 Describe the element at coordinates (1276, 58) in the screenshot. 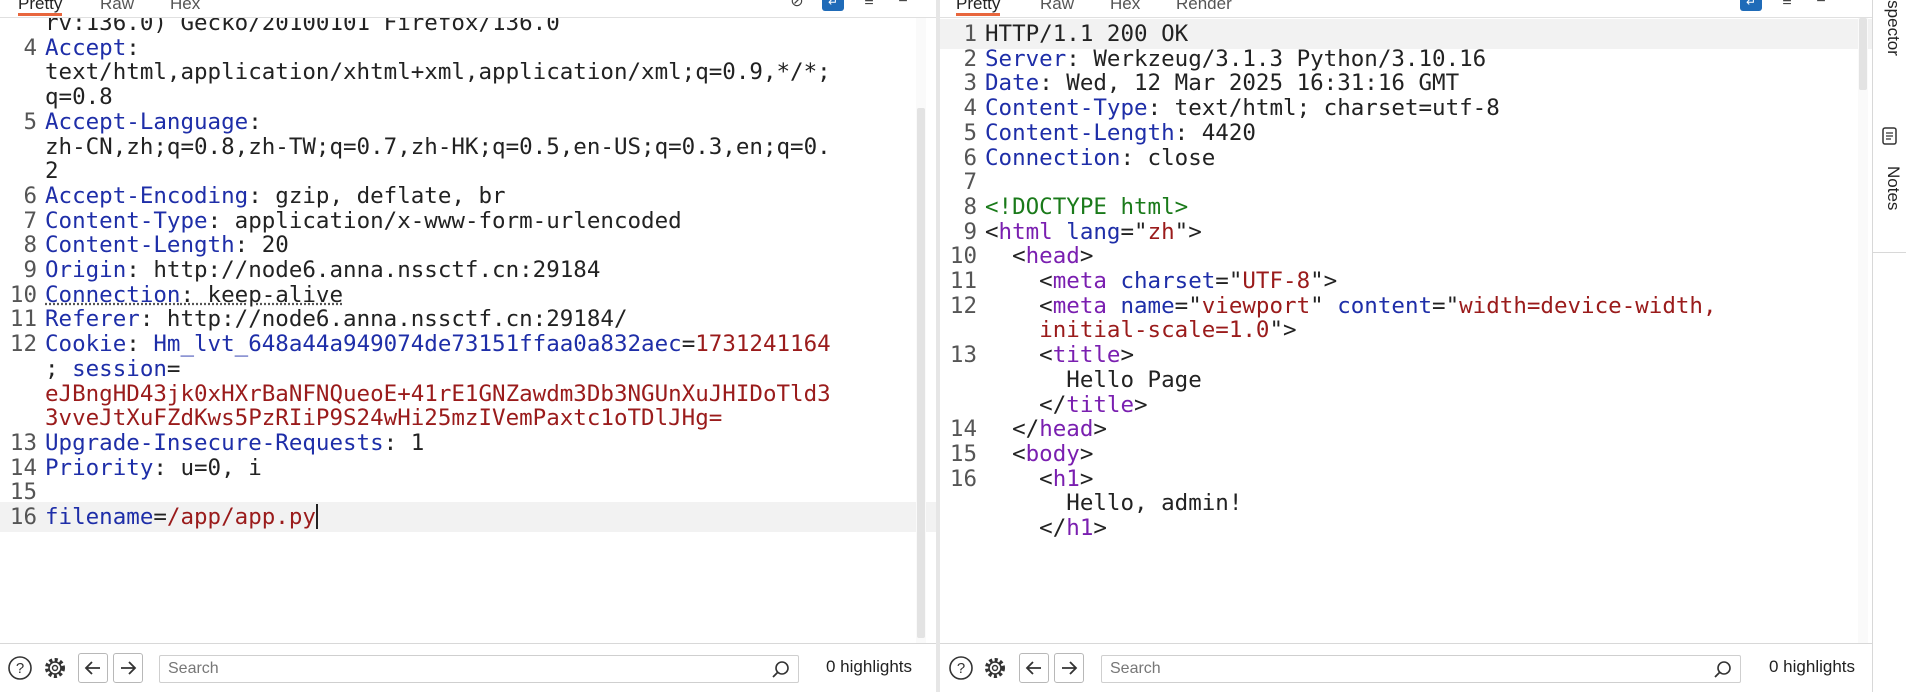

I see `code-token: : Werkzeug/3.1.3 Python/3.10.16` at that location.